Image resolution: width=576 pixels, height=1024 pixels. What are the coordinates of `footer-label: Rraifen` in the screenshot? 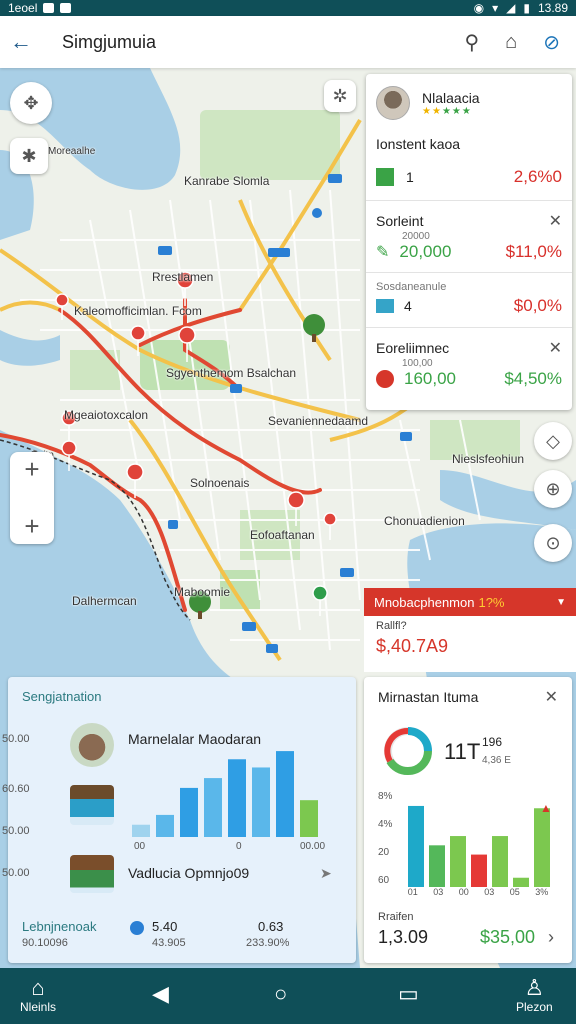 It's located at (396, 917).